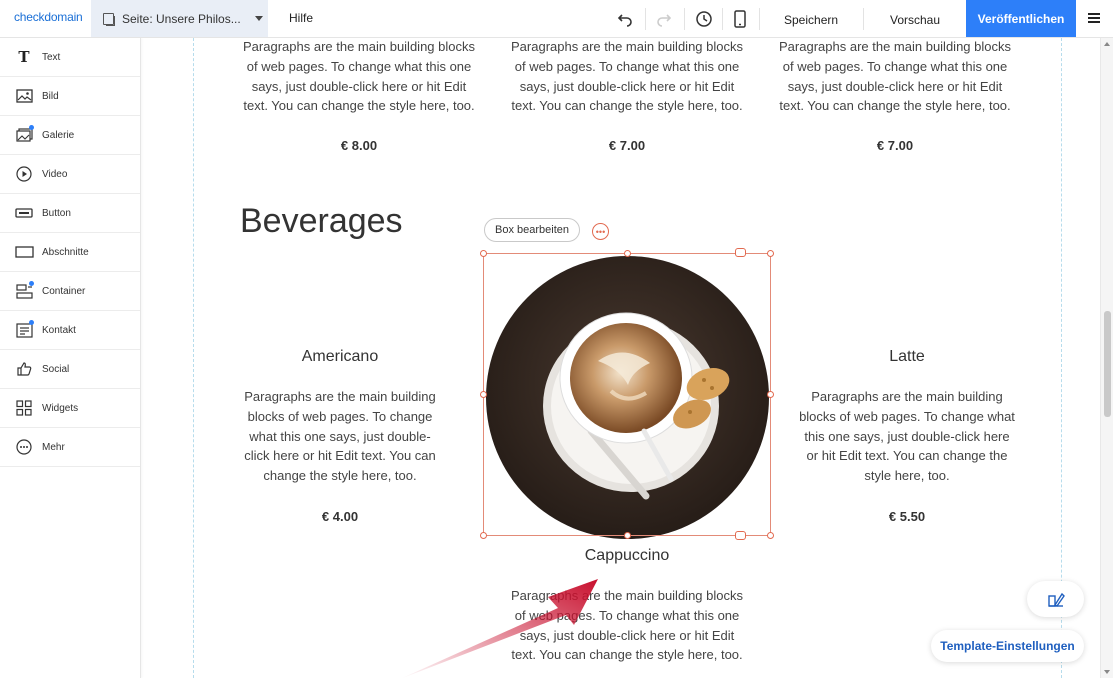 Image resolution: width=1113 pixels, height=678 pixels. Describe the element at coordinates (24, 369) in the screenshot. I see `social-icon` at that location.